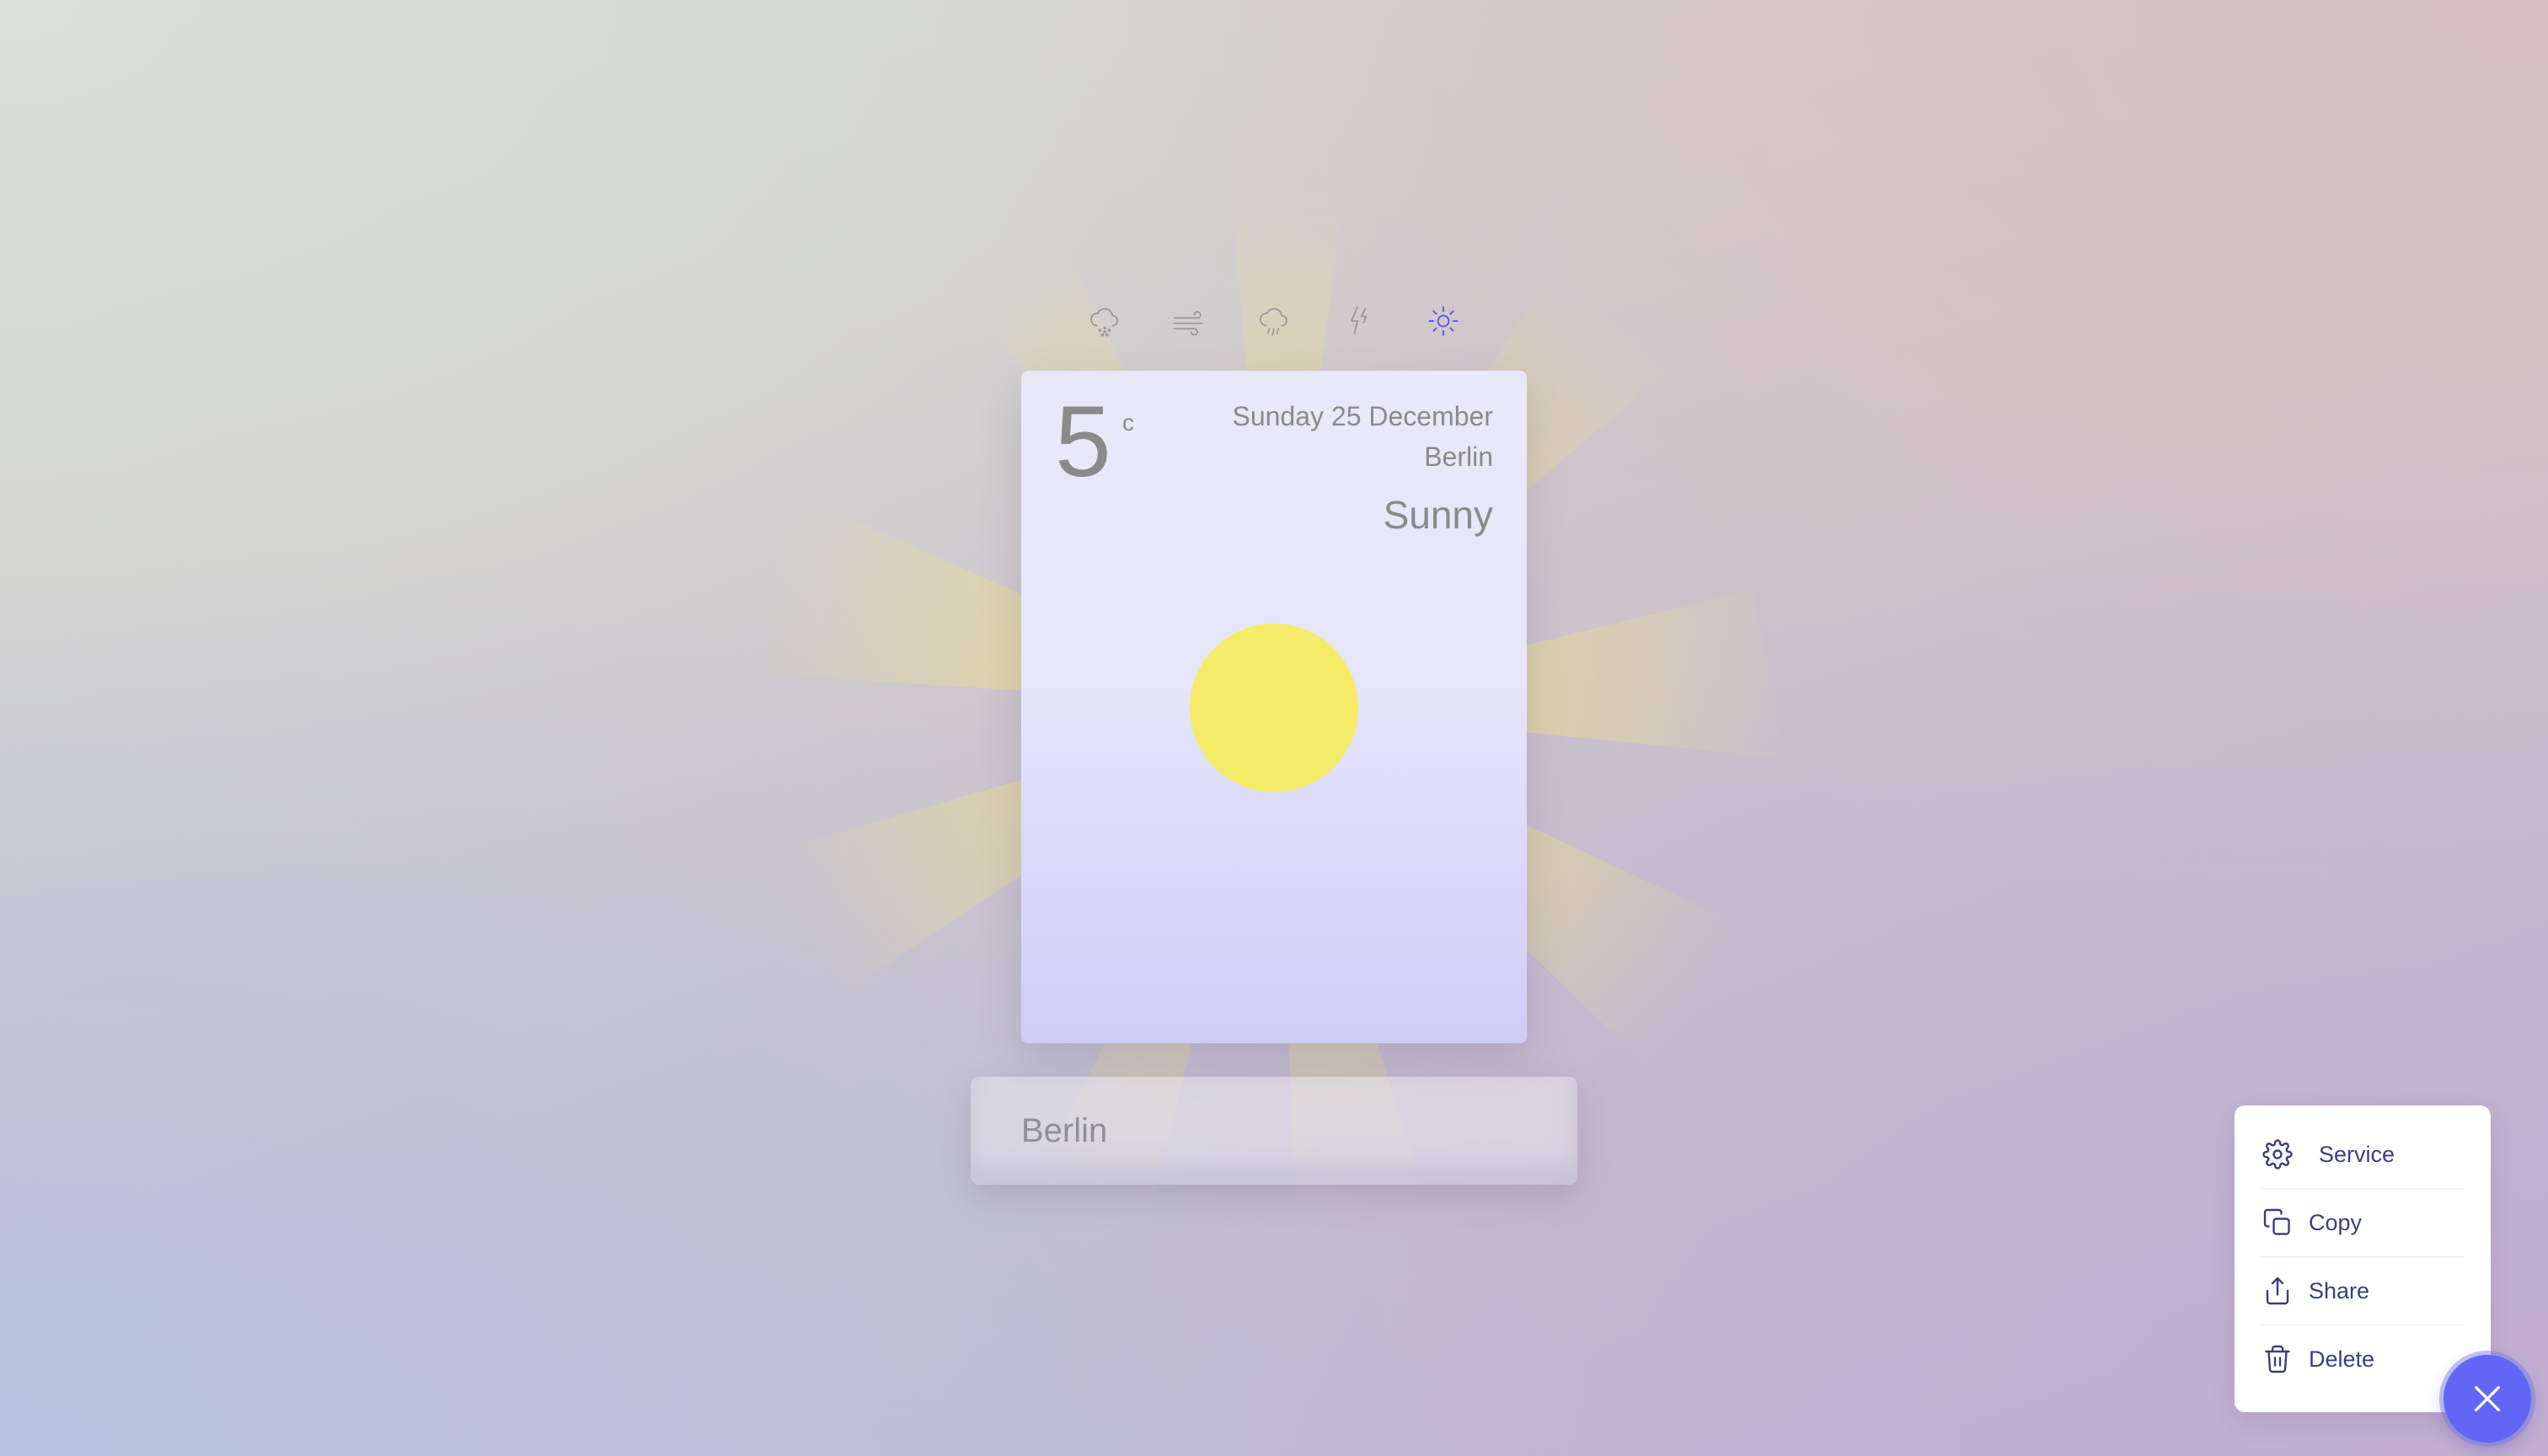 The height and width of the screenshot is (1456, 2548). Describe the element at coordinates (1362, 416) in the screenshot. I see `date-label: Sunday 25 December` at that location.